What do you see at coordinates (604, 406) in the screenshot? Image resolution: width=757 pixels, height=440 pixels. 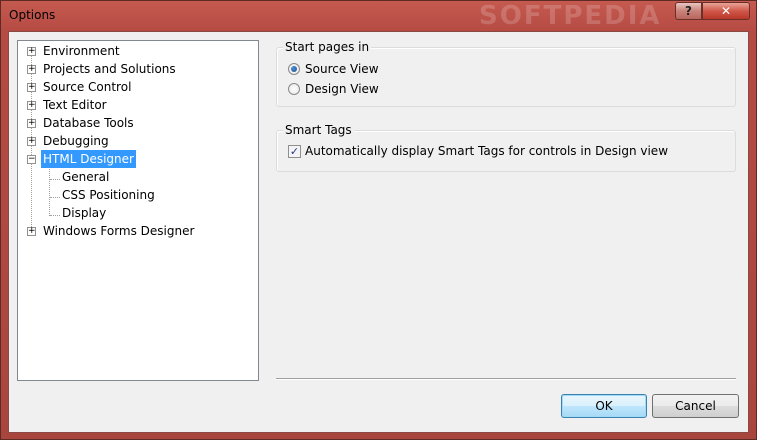 I see `ok-button: OK` at bounding box center [604, 406].